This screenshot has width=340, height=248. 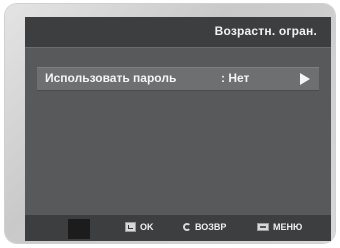 I want to click on menu-icon, so click(x=263, y=227).